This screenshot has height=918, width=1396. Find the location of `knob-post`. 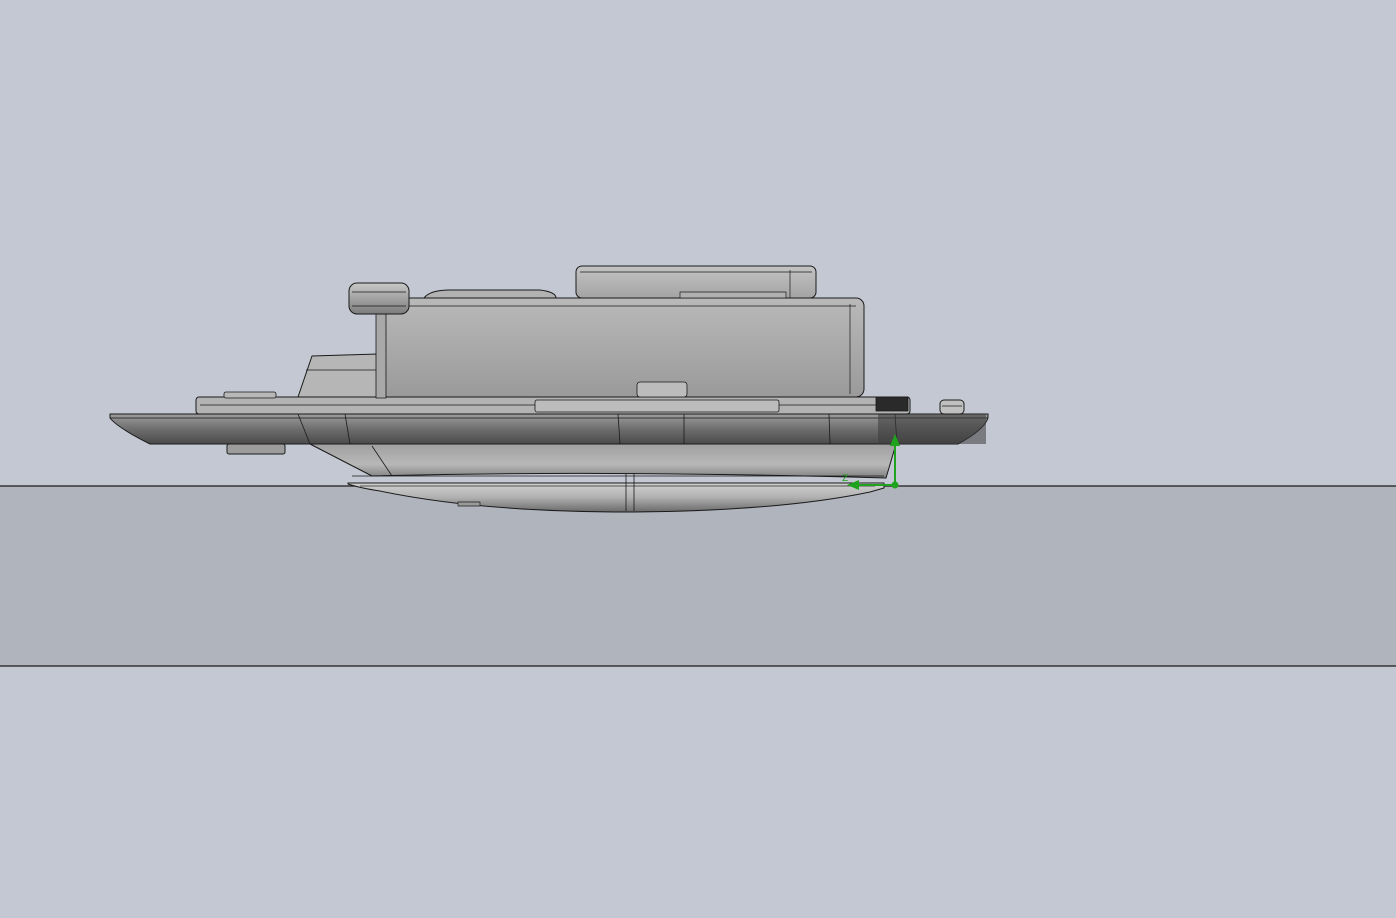

knob-post is located at coordinates (381, 355).